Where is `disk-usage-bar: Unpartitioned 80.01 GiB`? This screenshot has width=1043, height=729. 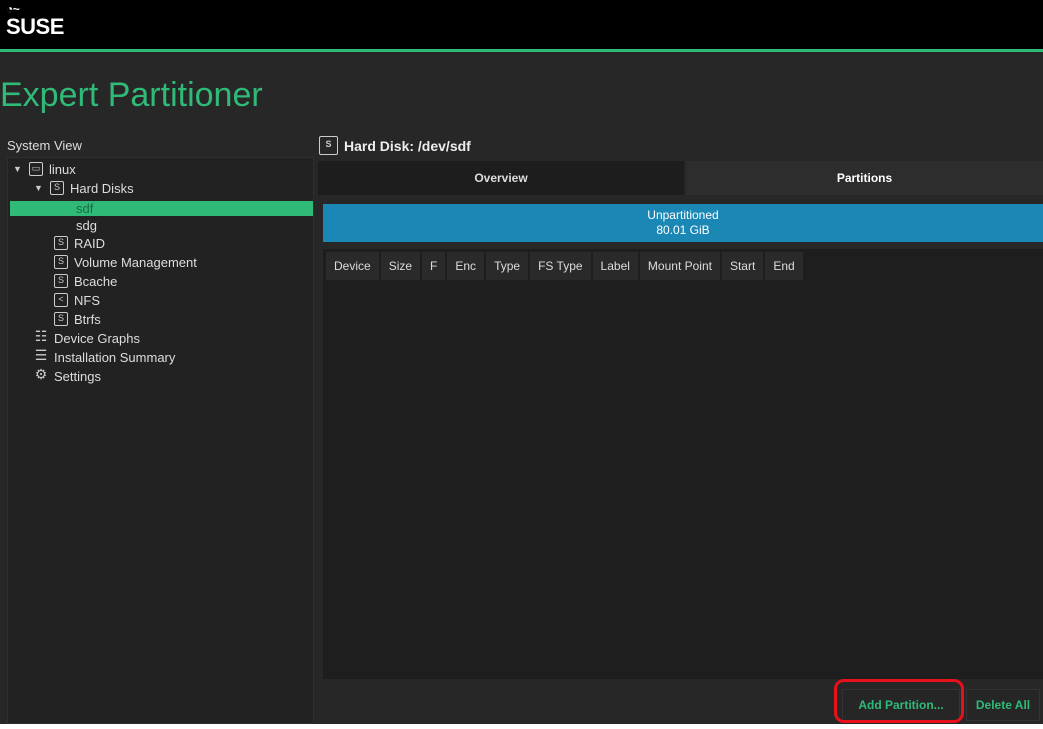
disk-usage-bar: Unpartitioned 80.01 GiB is located at coordinates (683, 223).